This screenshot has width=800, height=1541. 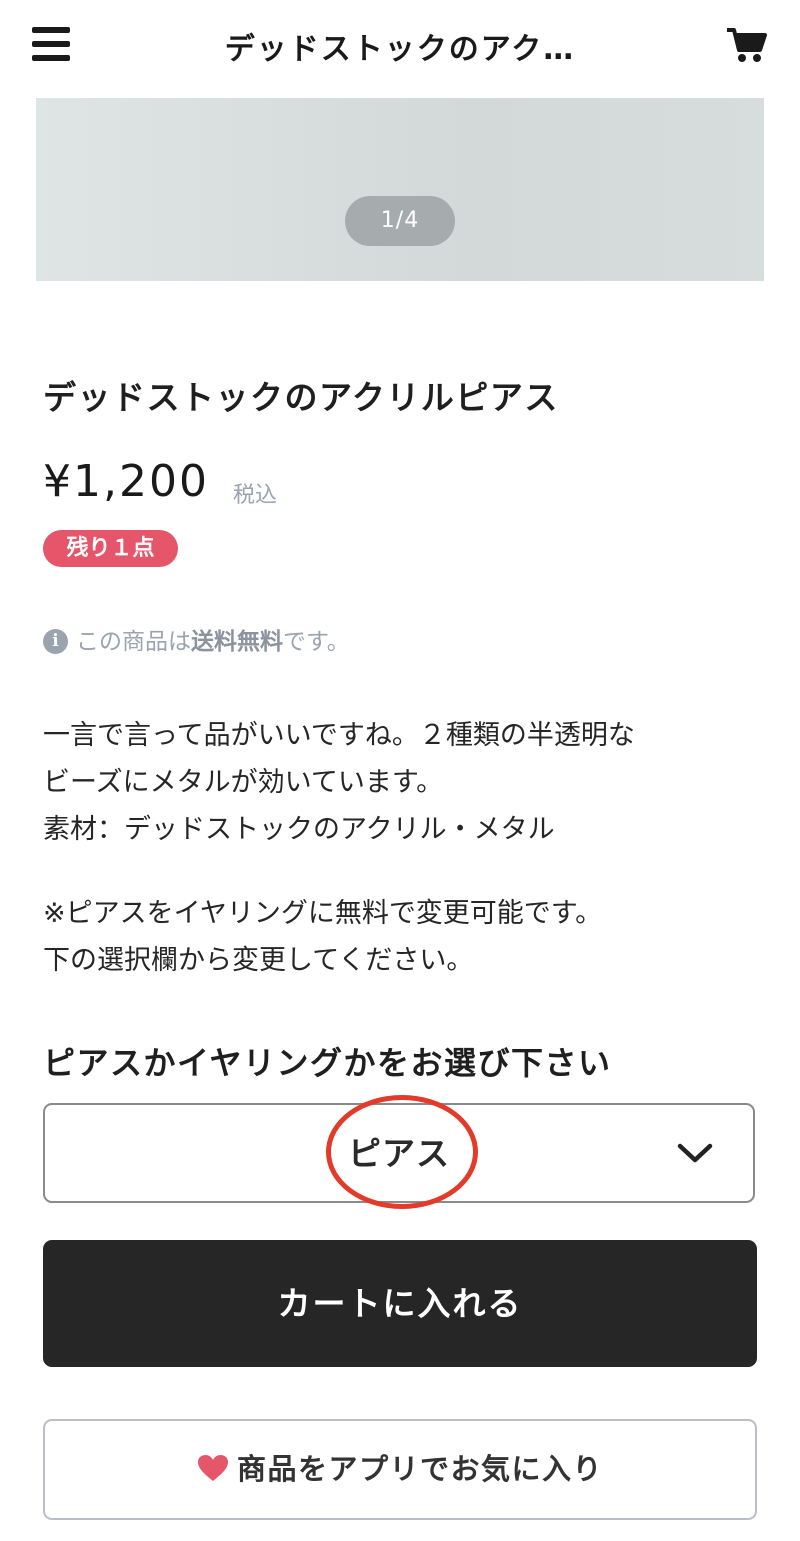 I want to click on image-counter: 1/4, so click(x=400, y=221).